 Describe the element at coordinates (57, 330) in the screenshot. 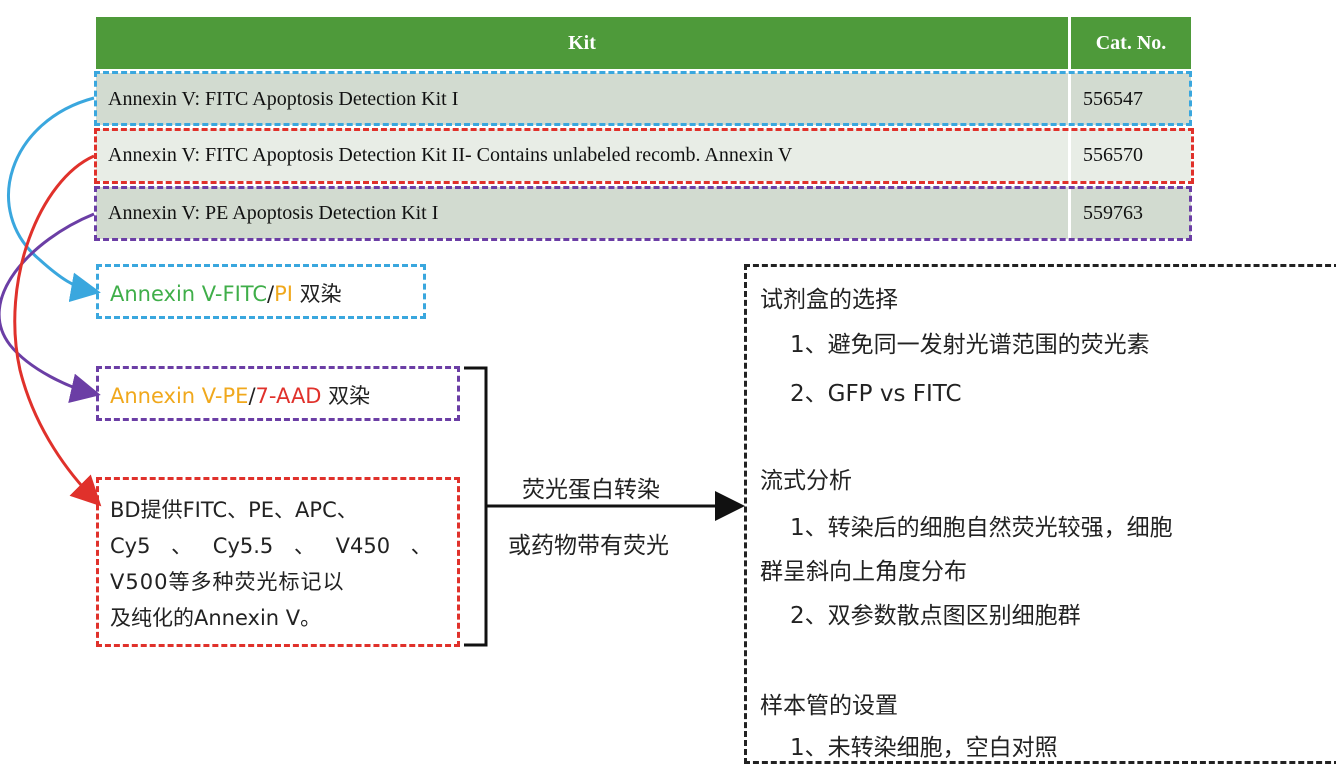

I see `red-arrow` at that location.